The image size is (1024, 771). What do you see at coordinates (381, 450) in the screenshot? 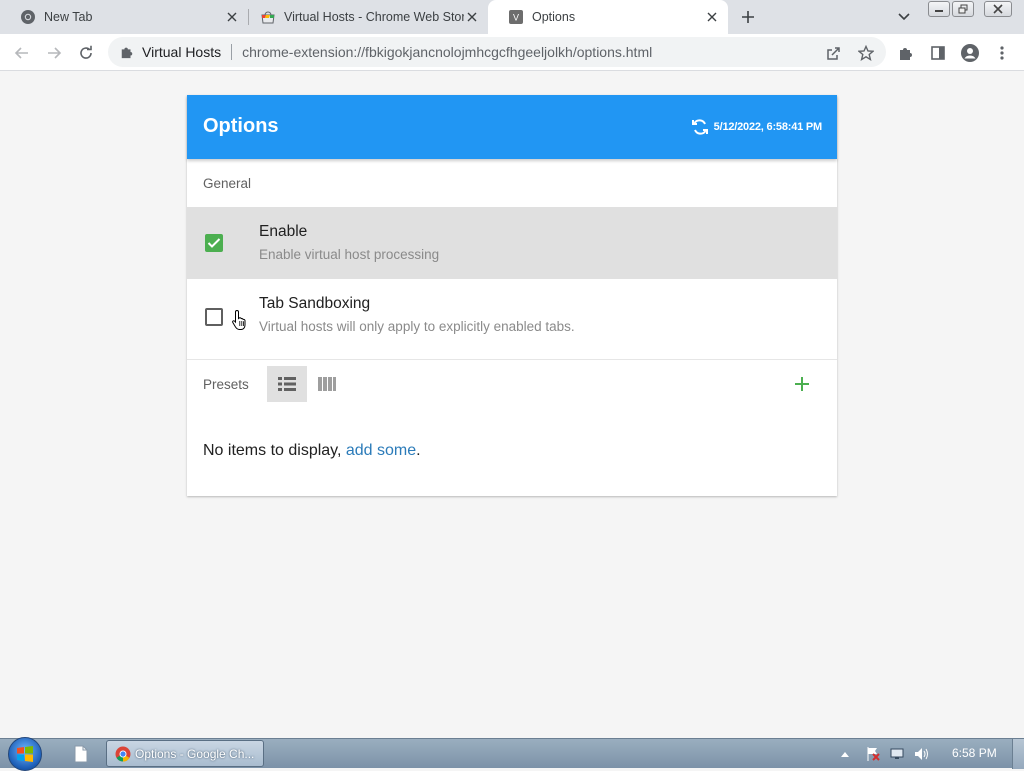
I see `add-some-link: add some` at bounding box center [381, 450].